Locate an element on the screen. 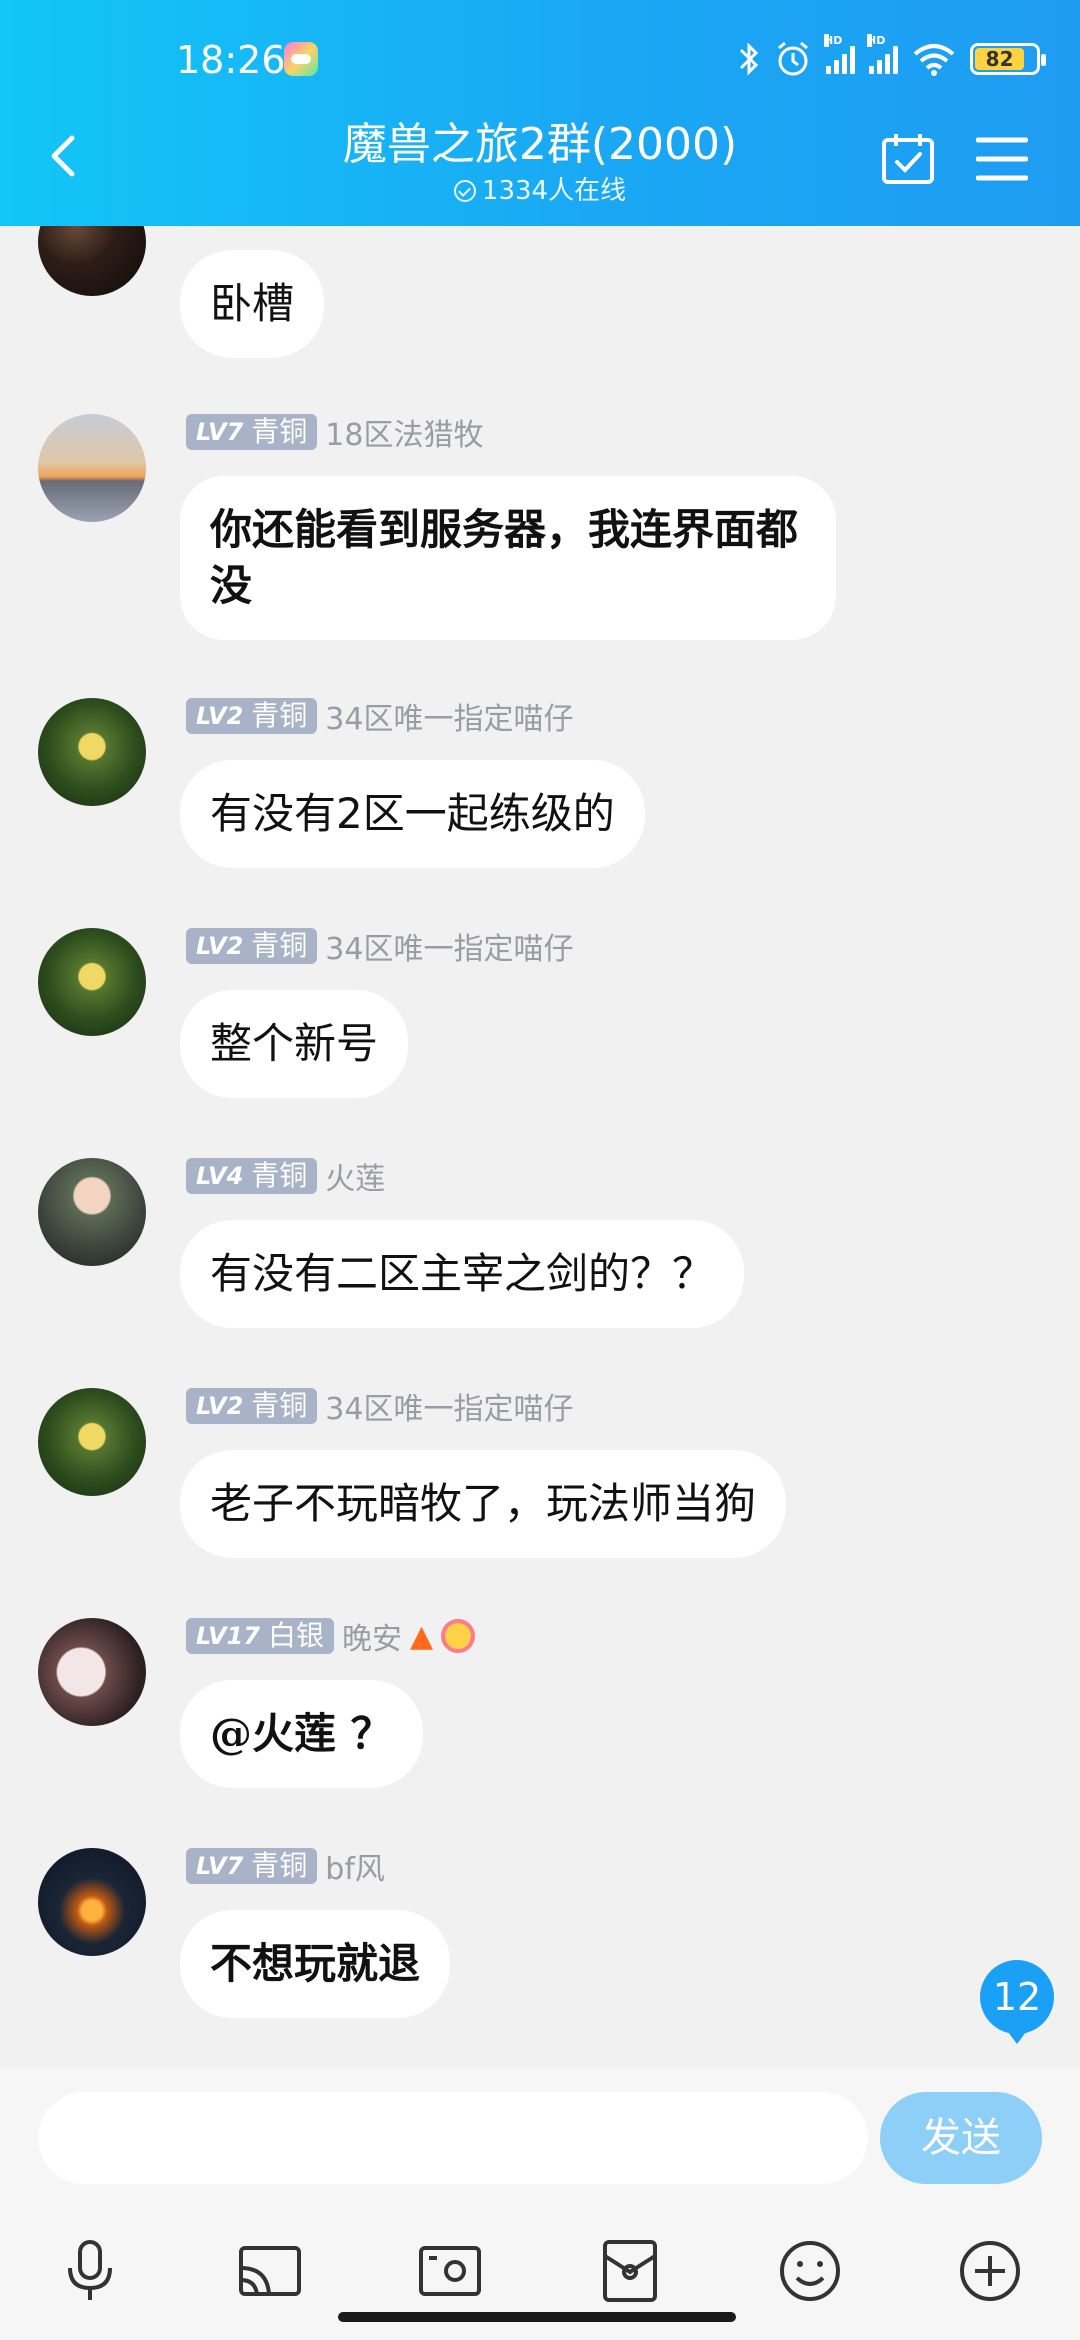 Image resolution: width=1080 pixels, height=2340 pixels. sender-meta: LV7 青铜 bf风 is located at coordinates (285, 1867).